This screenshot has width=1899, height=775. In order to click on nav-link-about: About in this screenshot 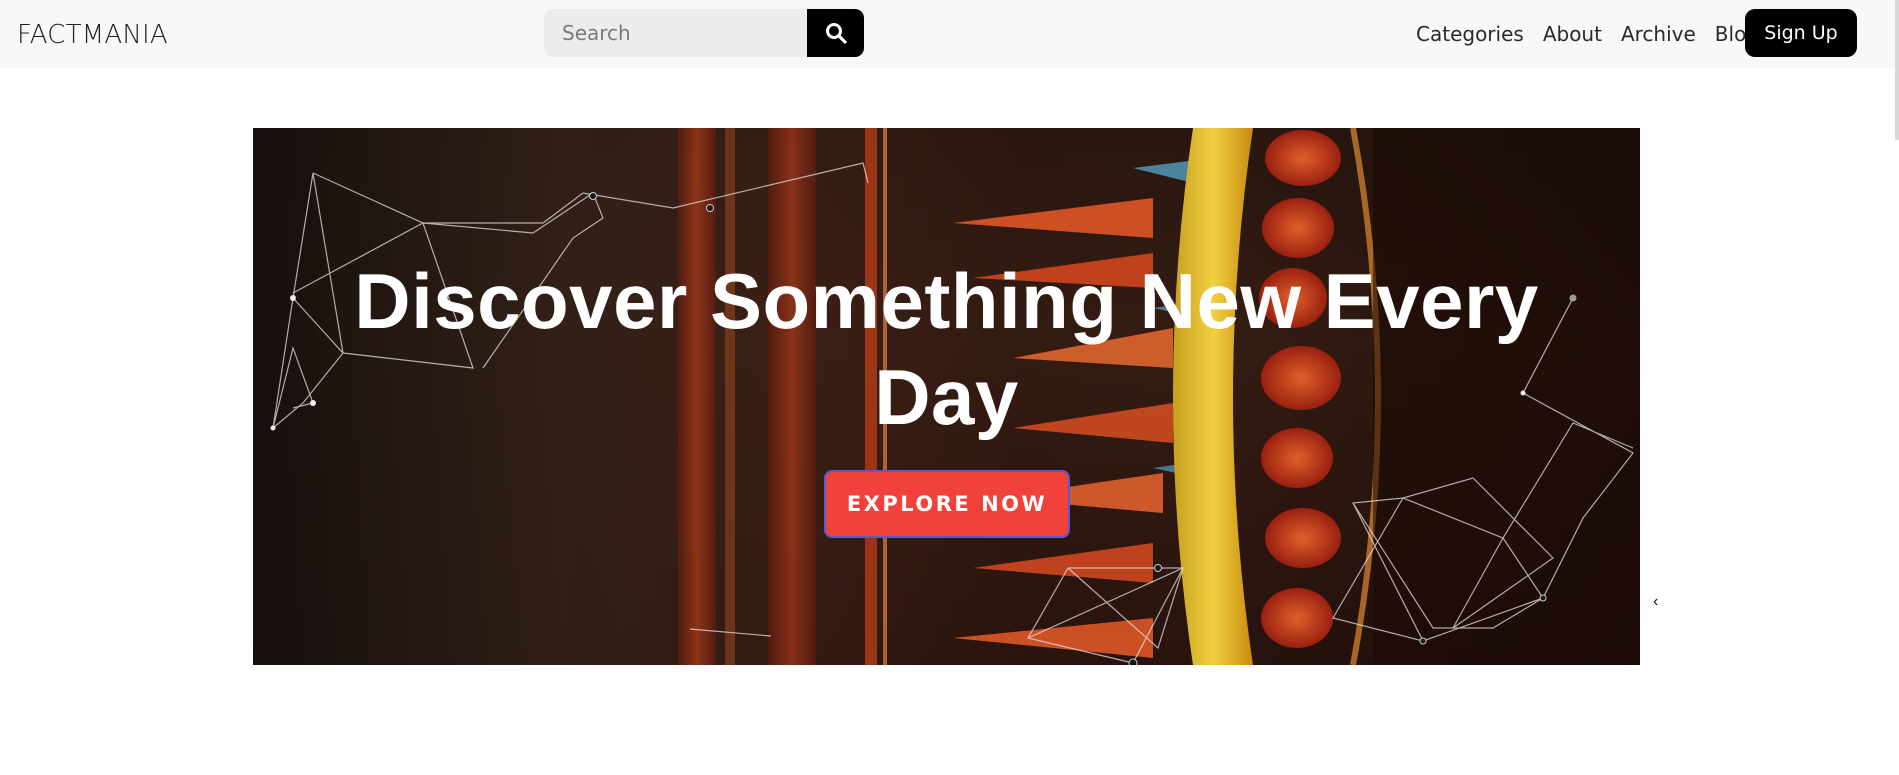, I will do `click(1572, 34)`.